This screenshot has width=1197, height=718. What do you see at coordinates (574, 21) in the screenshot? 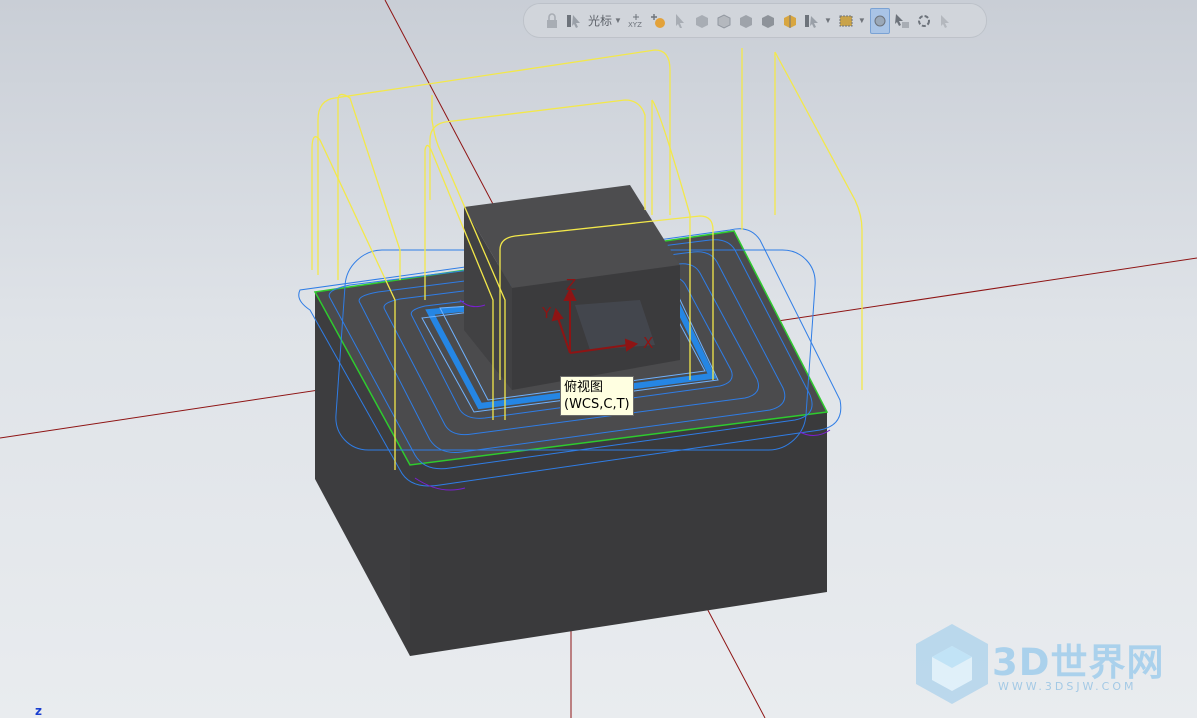
I see `select-cursor-icon` at bounding box center [574, 21].